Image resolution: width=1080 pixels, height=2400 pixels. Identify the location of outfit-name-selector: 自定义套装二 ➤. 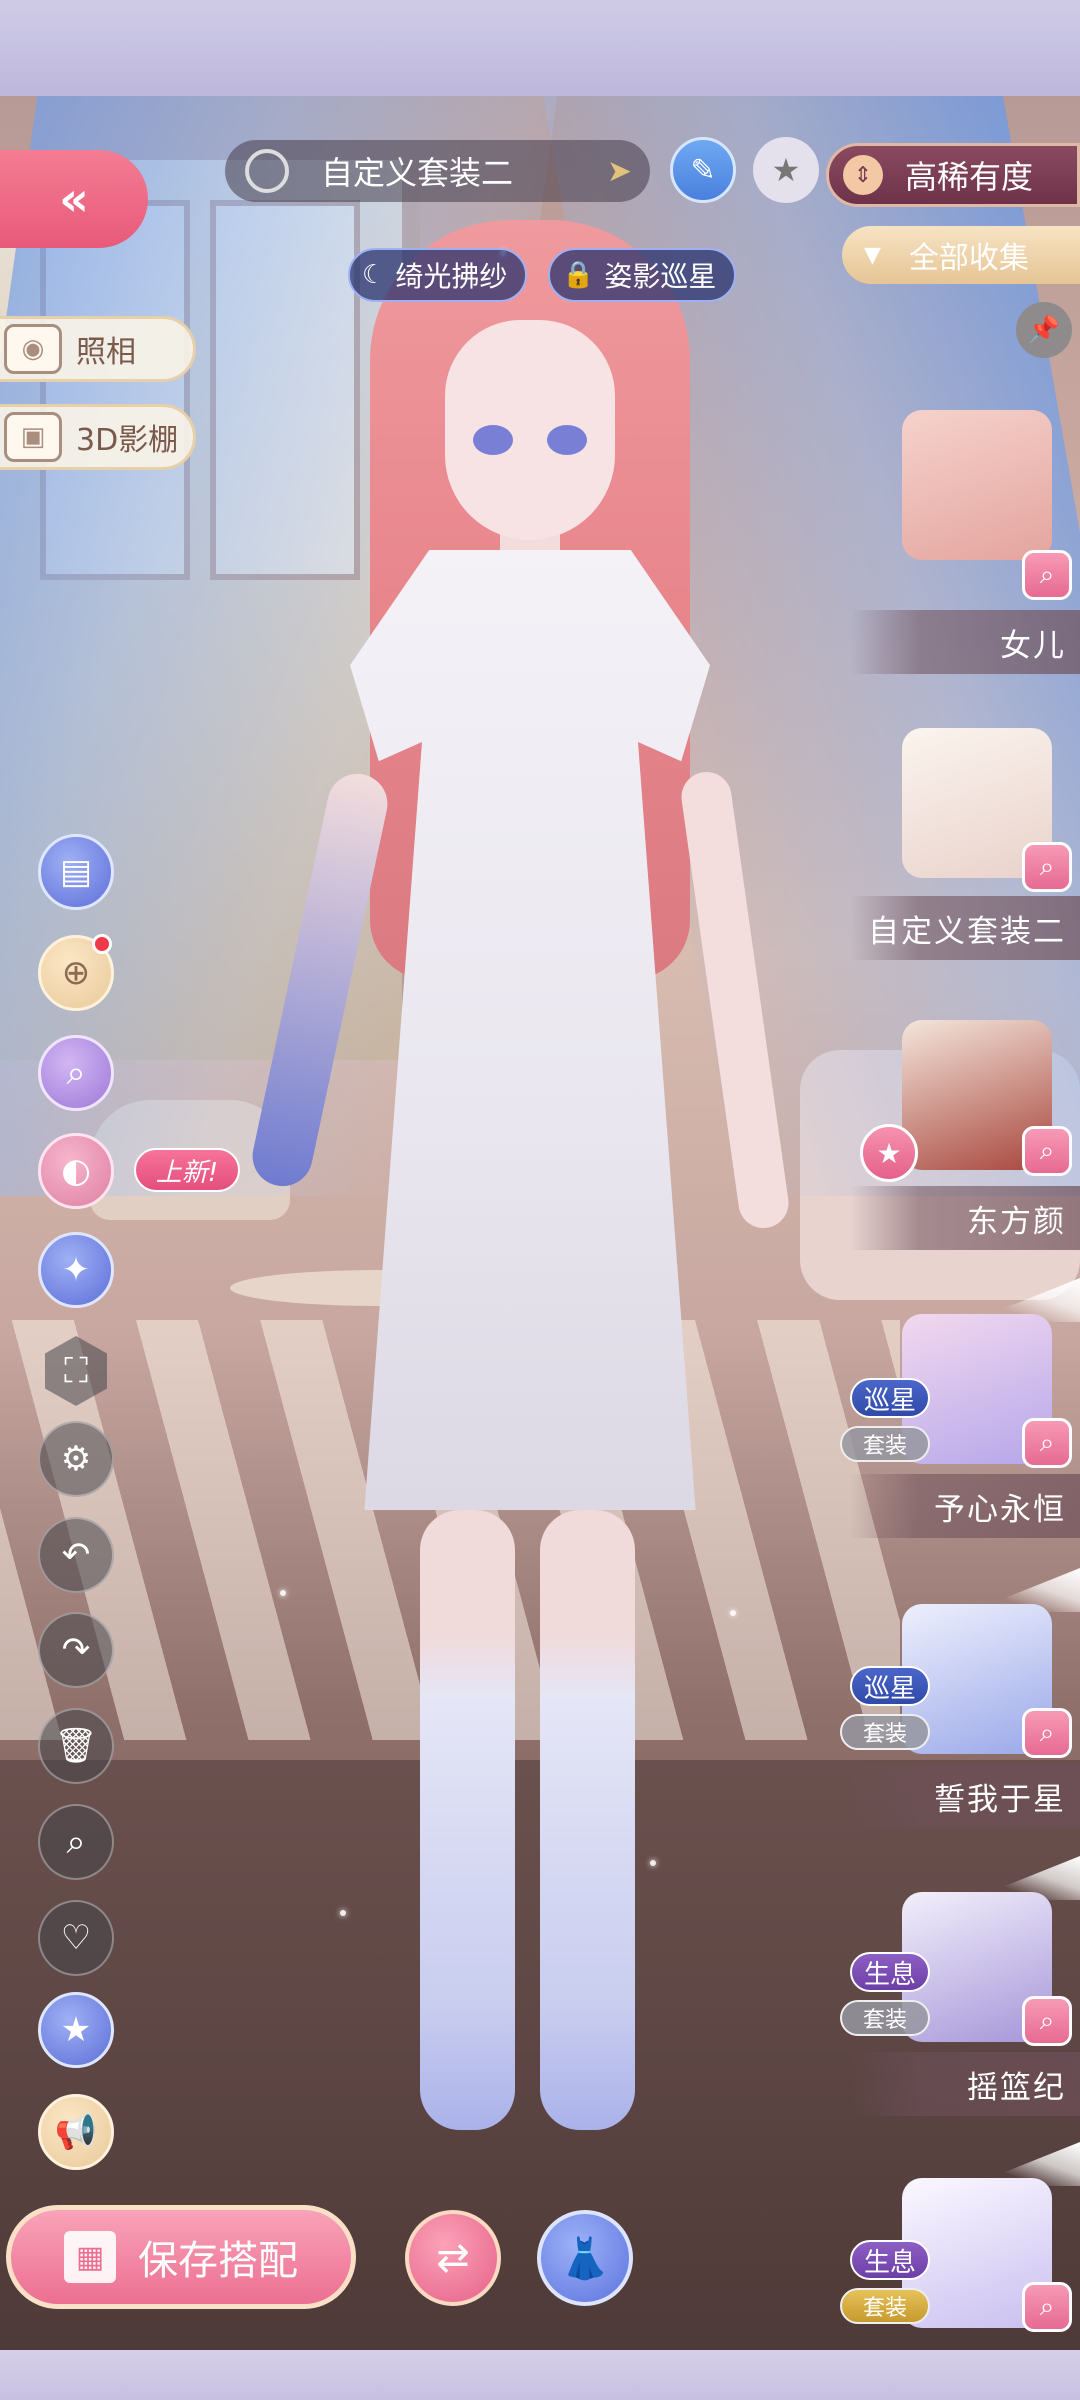
(437, 171).